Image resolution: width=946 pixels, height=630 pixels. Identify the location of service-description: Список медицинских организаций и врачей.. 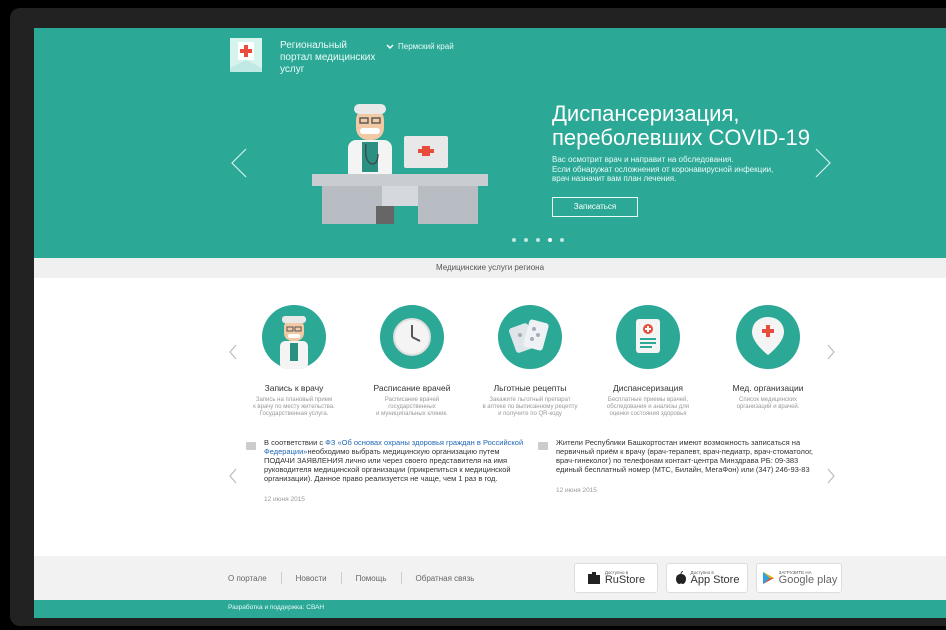
(768, 403).